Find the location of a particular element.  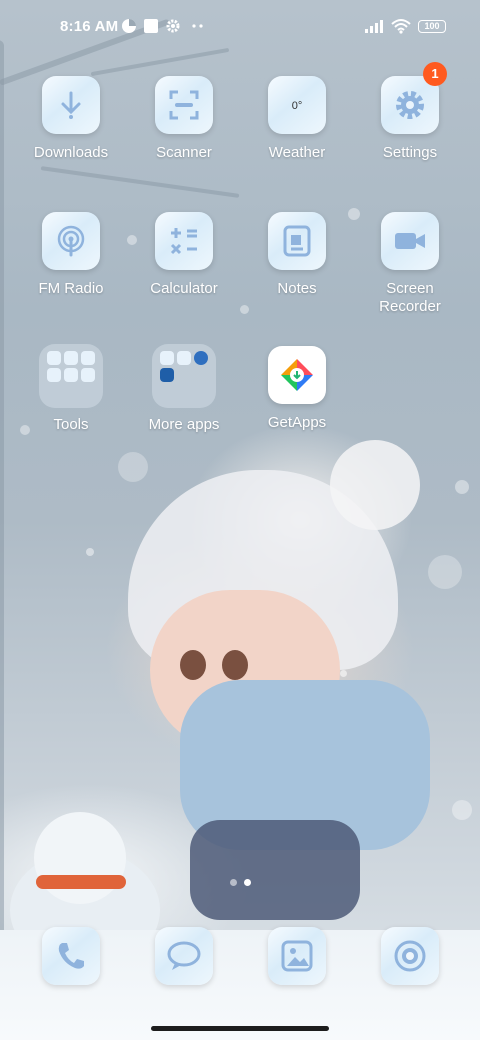

app-screen-recorder: Screen Recorder is located at coordinates (410, 264).